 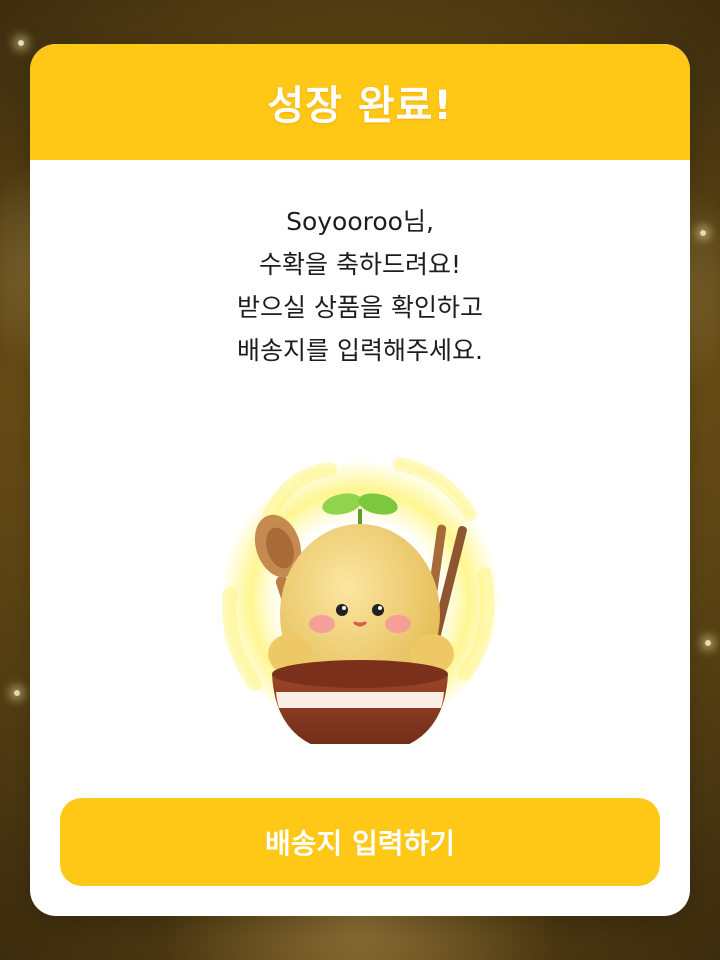 I want to click on message-line: 배송지를 입력해주세요., so click(x=360, y=350).